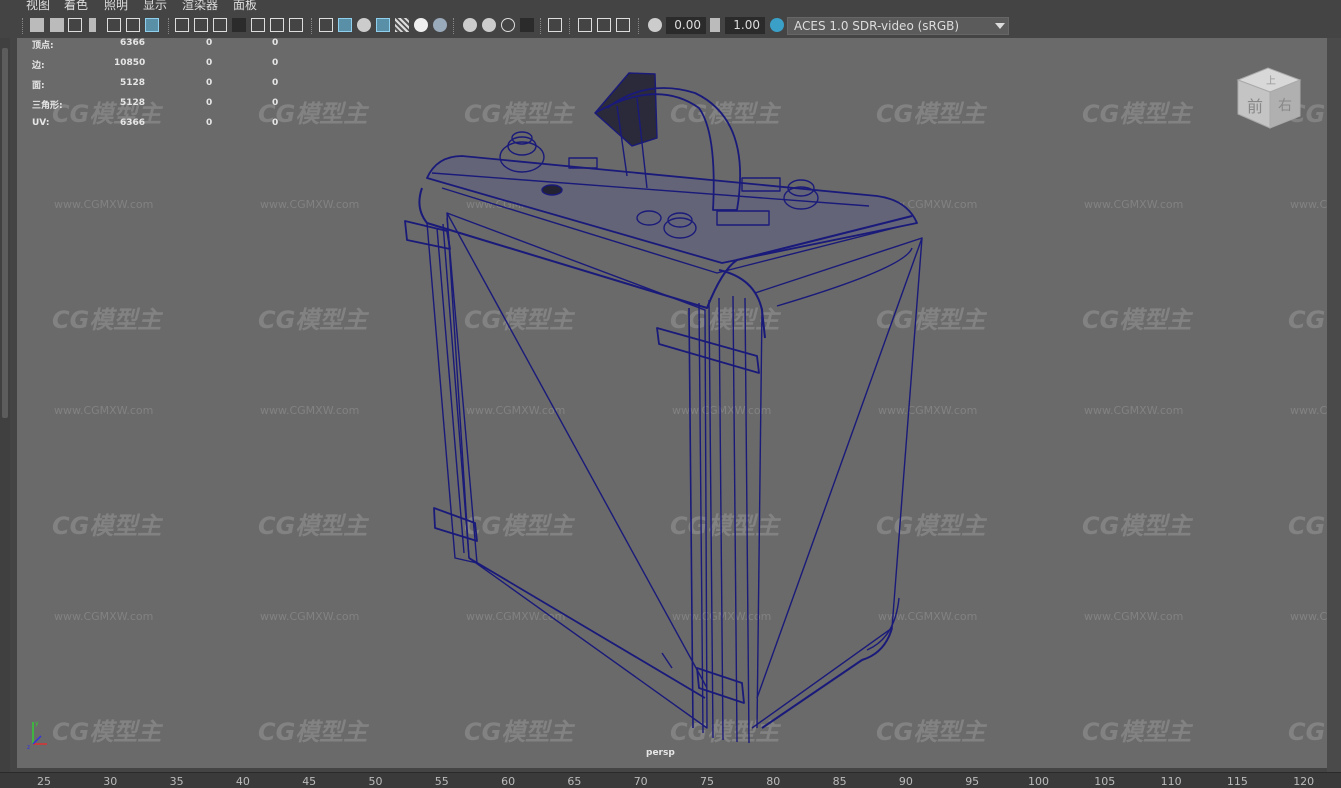  I want to click on hud-label: 三角形:, so click(47, 106).